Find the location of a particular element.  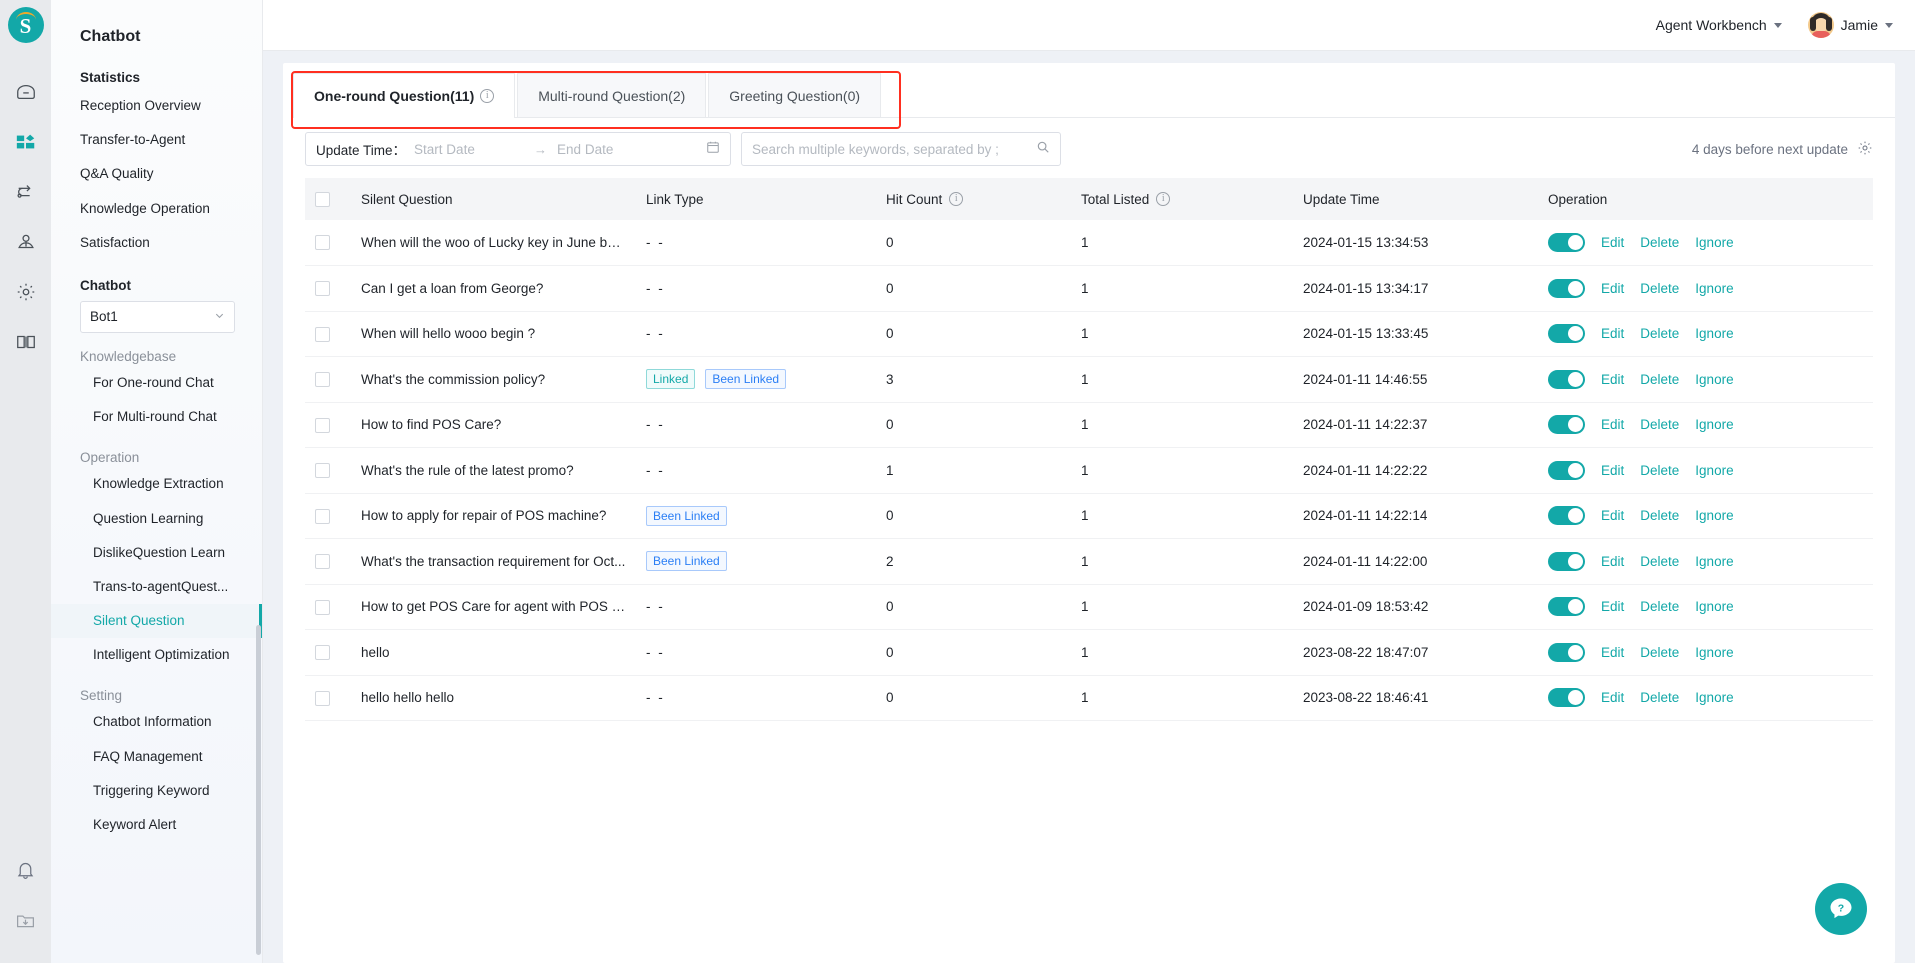

search-box: Search multiple keywords, separated by ; is located at coordinates (901, 149).